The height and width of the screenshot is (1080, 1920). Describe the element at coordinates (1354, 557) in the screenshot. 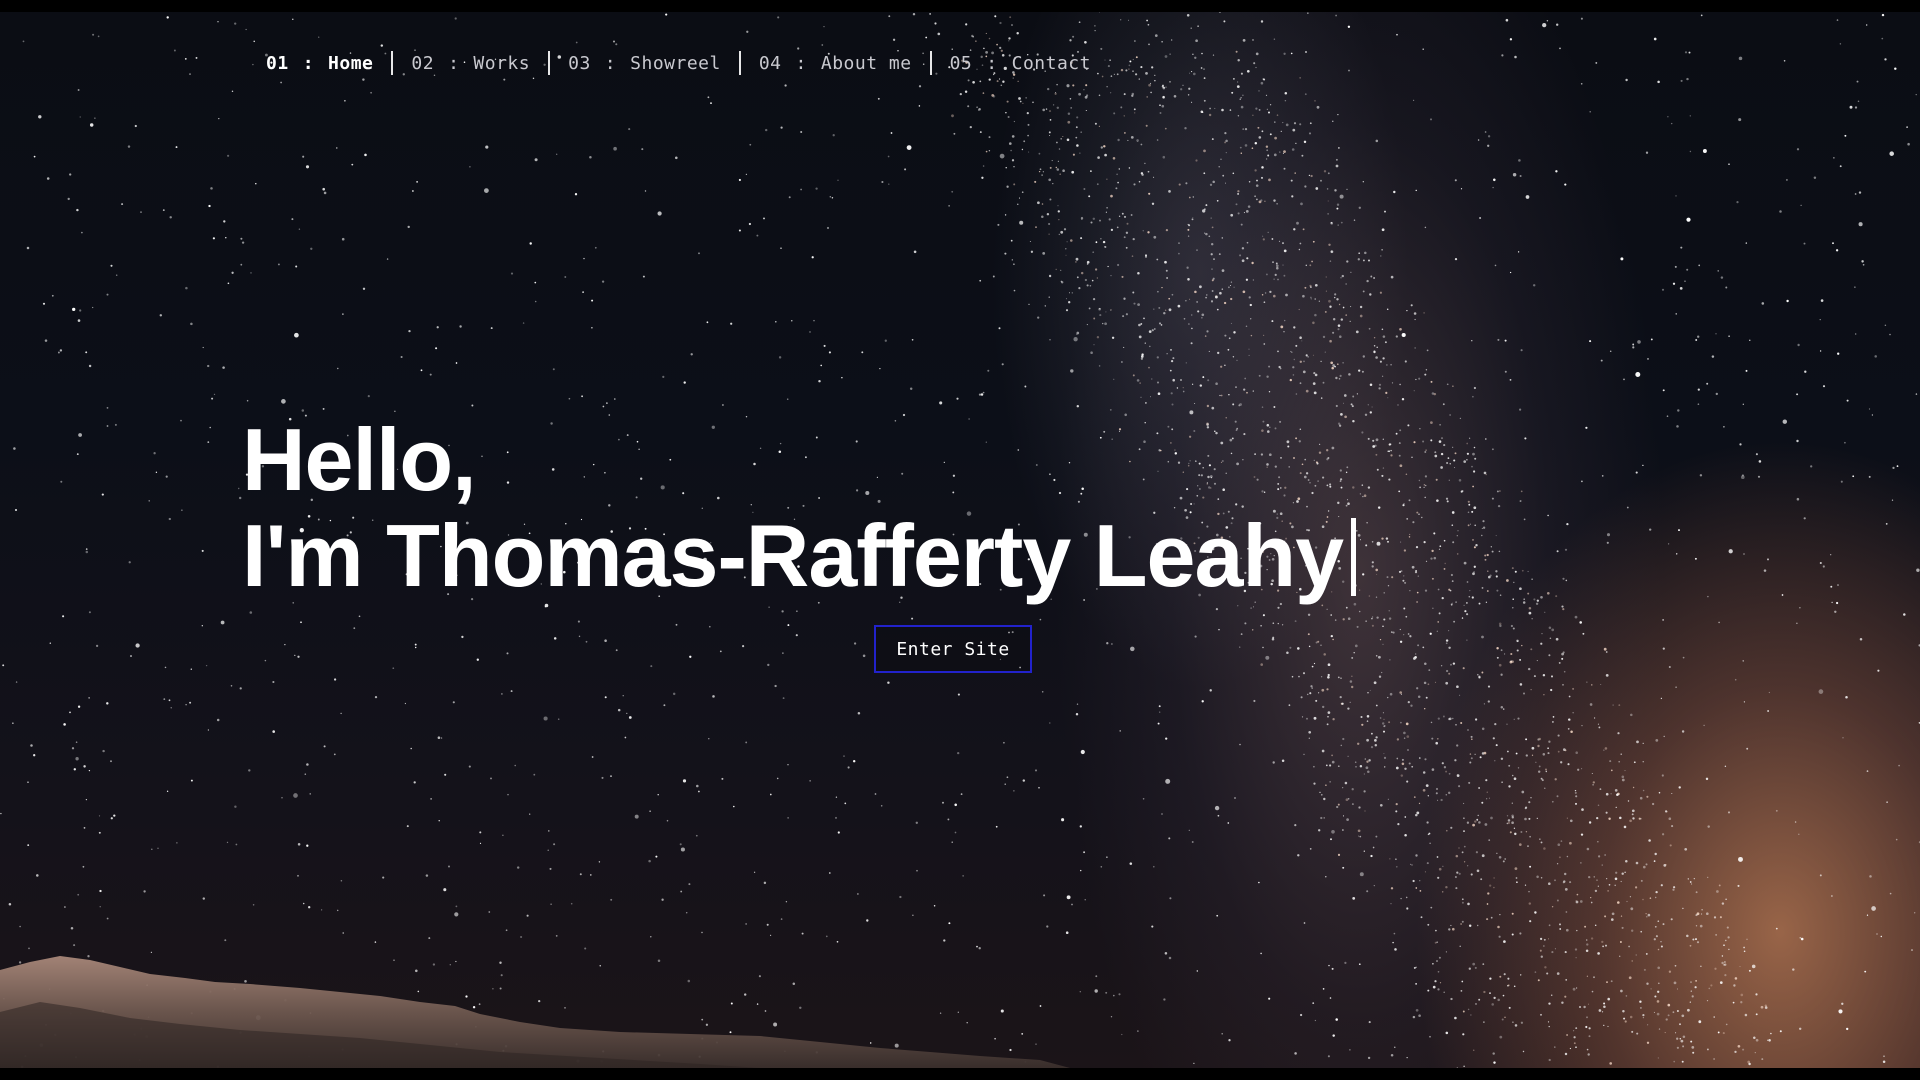

I see `typing-cursor` at that location.